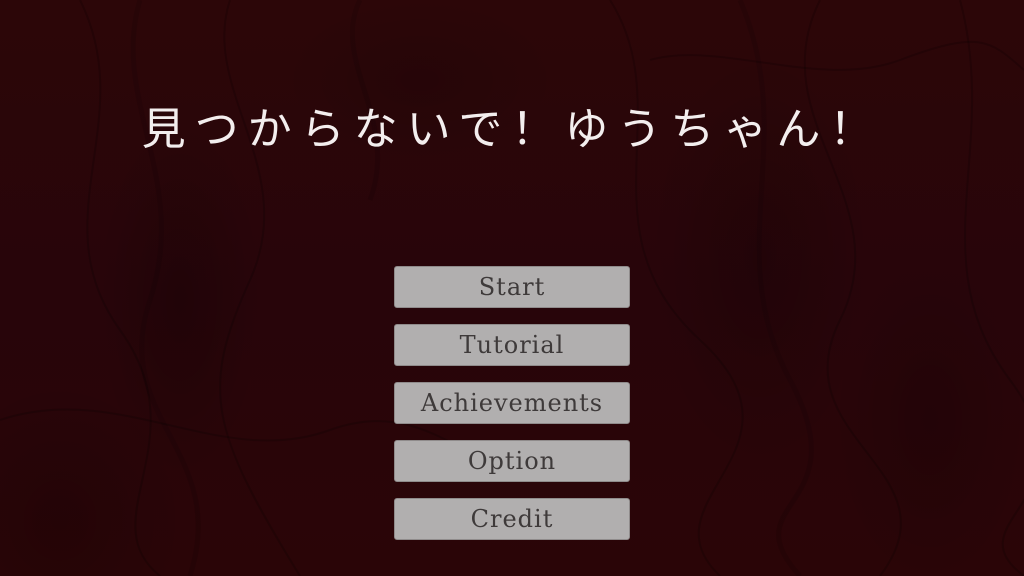 The image size is (1024, 576). I want to click on credit-button: Credit, so click(512, 519).